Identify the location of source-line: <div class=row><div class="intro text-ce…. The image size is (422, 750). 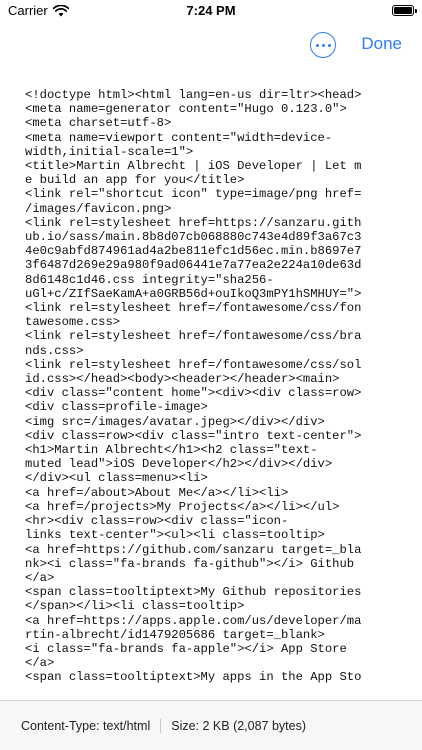
(193, 435).